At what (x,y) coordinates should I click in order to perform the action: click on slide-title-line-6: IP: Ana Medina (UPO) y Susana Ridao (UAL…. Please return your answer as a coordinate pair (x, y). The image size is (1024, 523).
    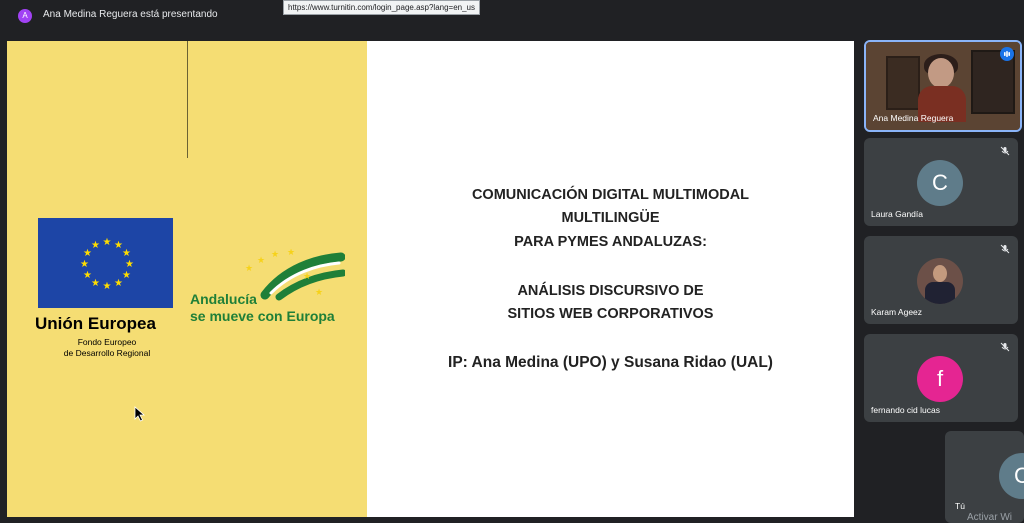
    Looking at the image, I should click on (610, 362).